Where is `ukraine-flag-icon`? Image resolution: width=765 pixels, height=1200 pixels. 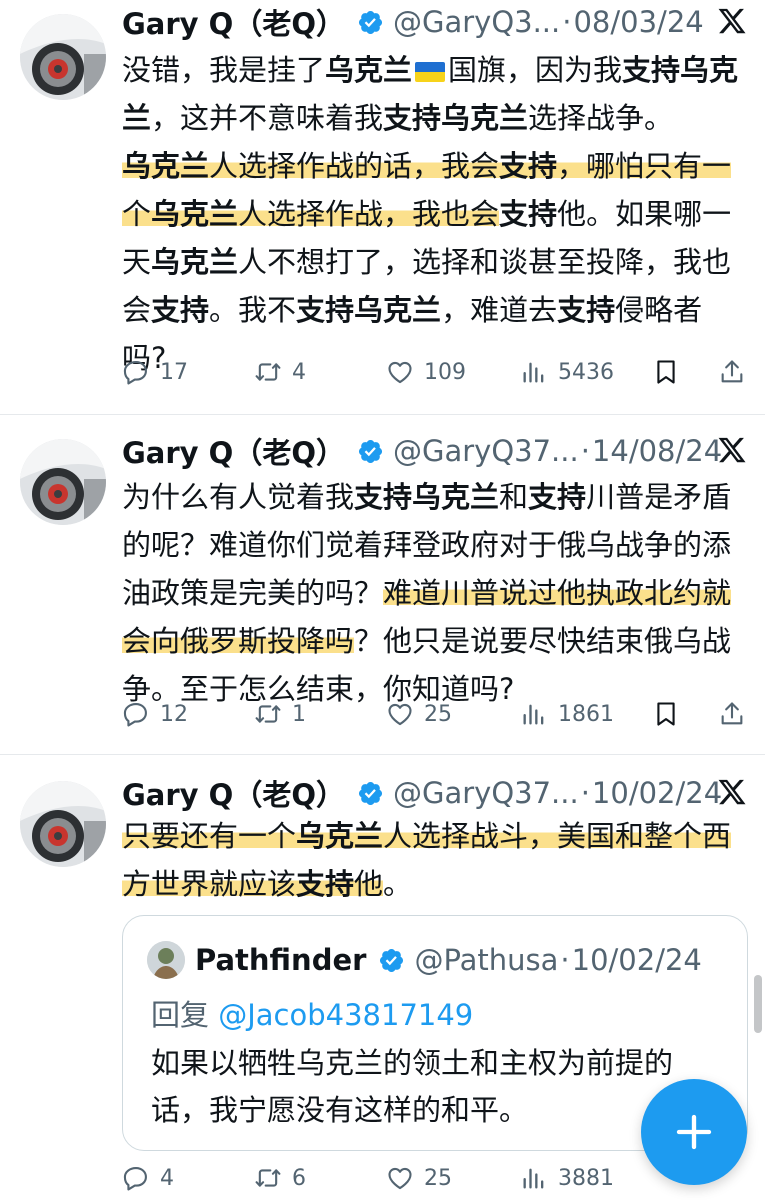
ukraine-flag-icon is located at coordinates (430, 72).